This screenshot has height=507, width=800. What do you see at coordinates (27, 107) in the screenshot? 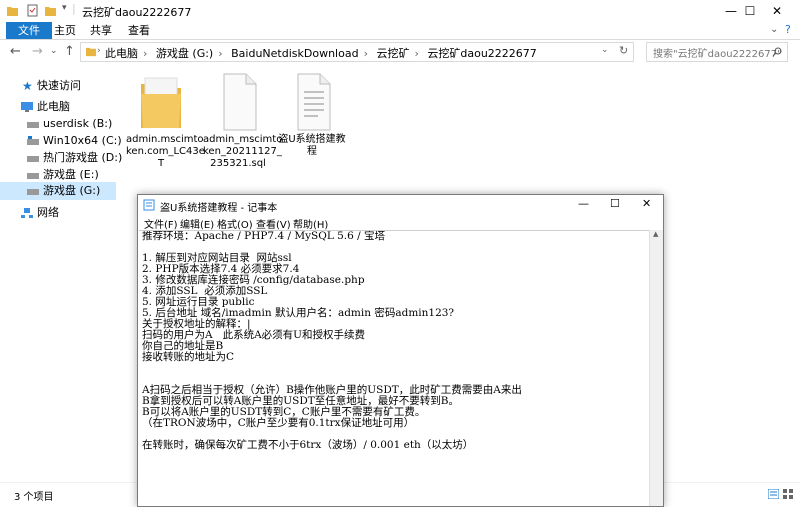
I see `computer-icon` at bounding box center [27, 107].